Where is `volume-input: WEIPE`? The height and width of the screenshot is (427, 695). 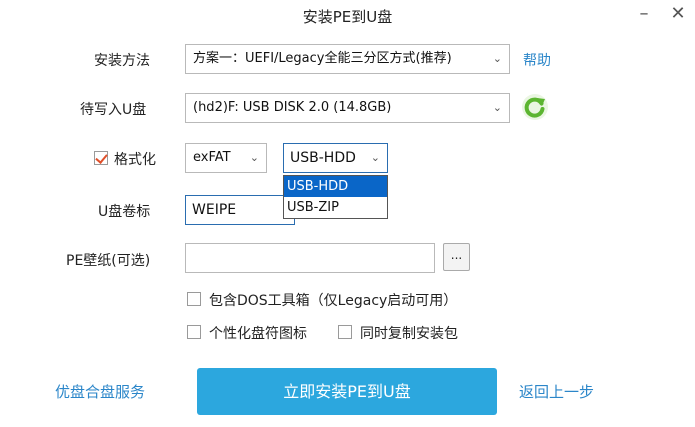 volume-input: WEIPE is located at coordinates (240, 210).